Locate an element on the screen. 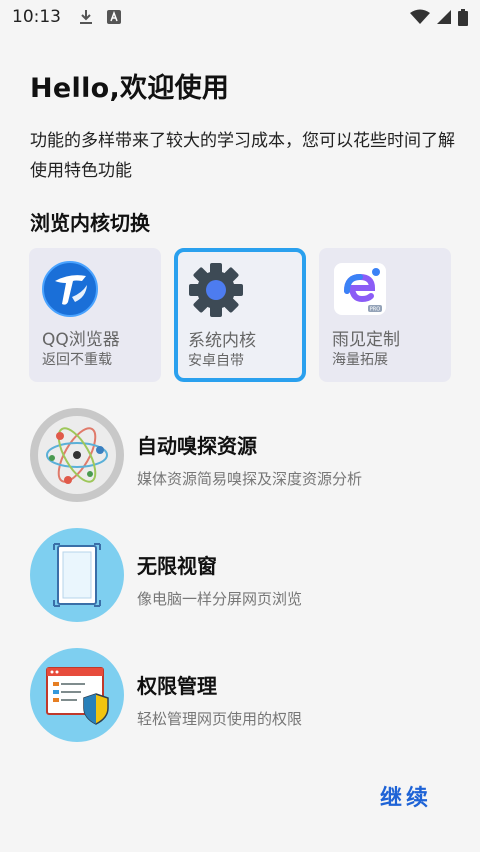 The height and width of the screenshot is (852, 480). feature-desc: 像电脑一样分屏网页浏览 is located at coordinates (220, 599).